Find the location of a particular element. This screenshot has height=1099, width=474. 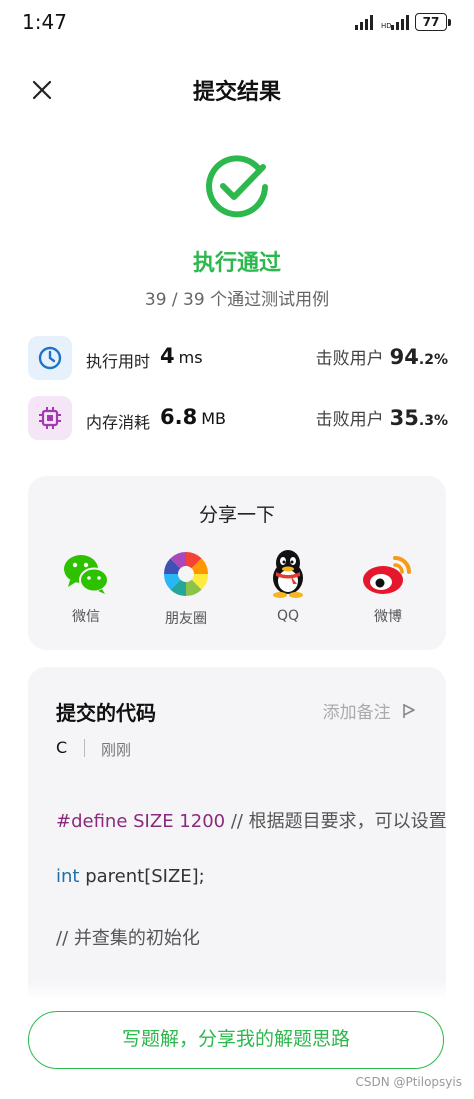

chip-icon-box is located at coordinates (50, 418).